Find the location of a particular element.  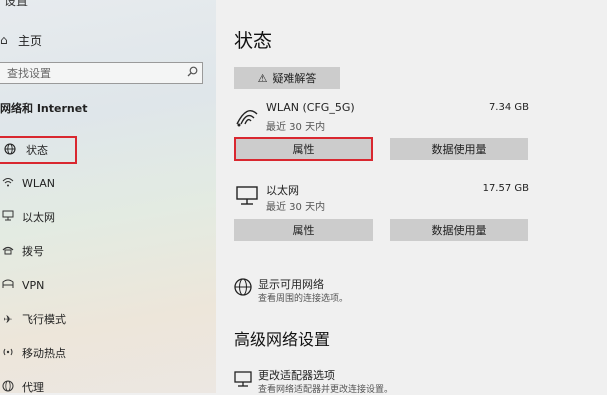

sidebar-item-label: WLAN is located at coordinates (39, 183).